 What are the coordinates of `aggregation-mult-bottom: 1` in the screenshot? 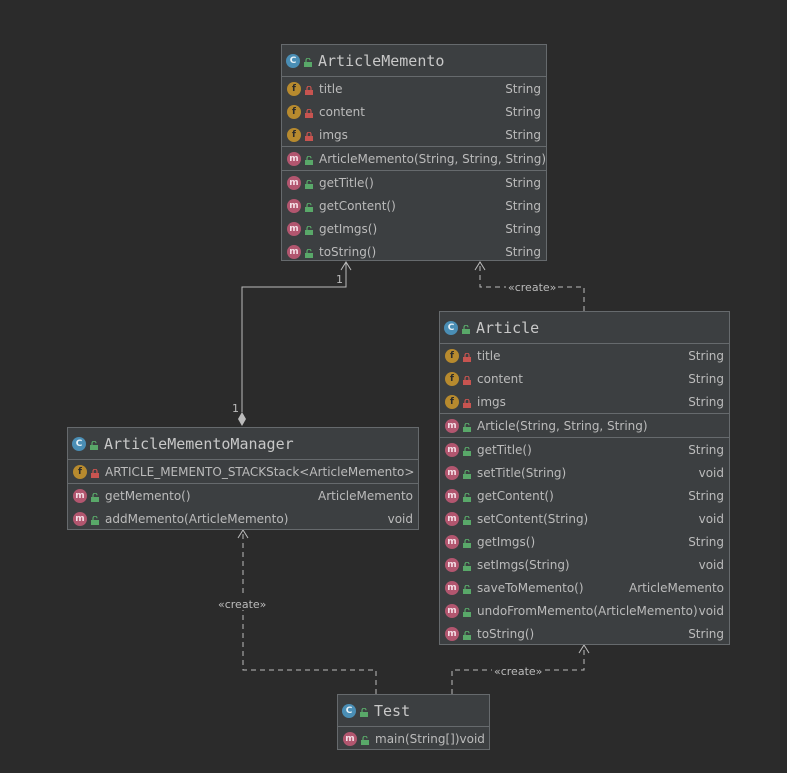 It's located at (235, 408).